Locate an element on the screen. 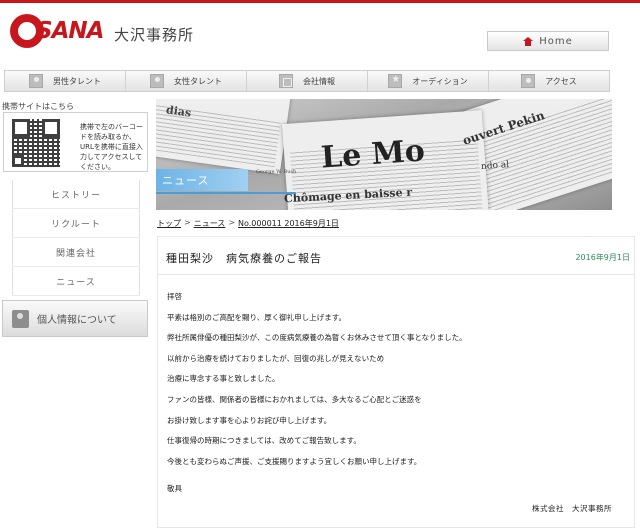  breadcrumb-news-link: ニュース is located at coordinates (210, 223).